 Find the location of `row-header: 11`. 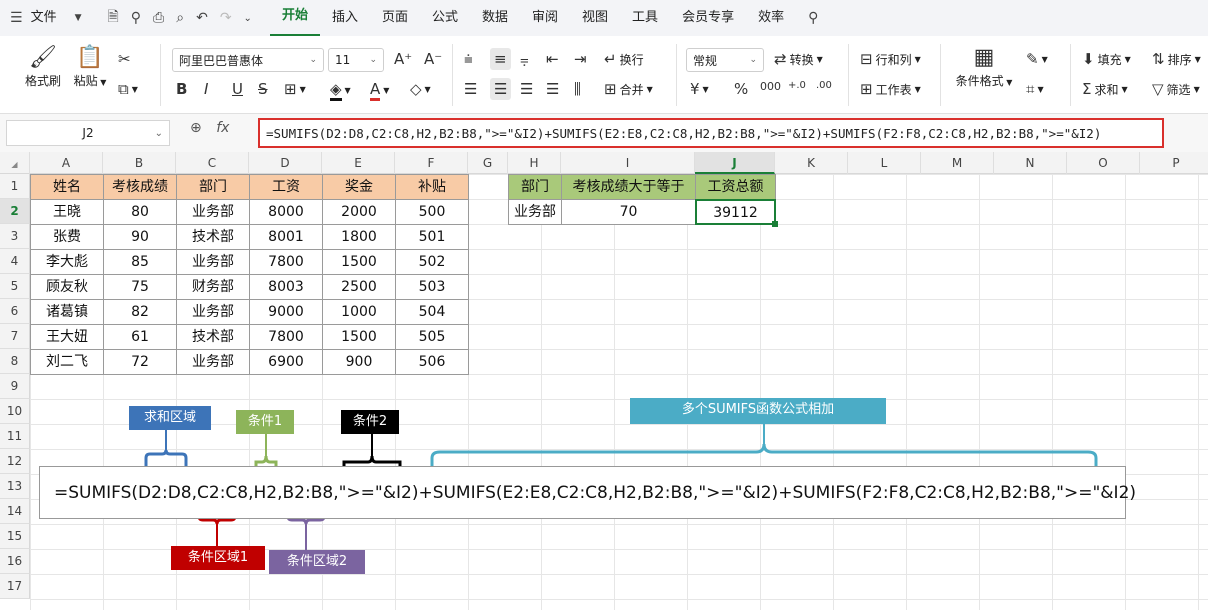

row-header: 11 is located at coordinates (15, 436).